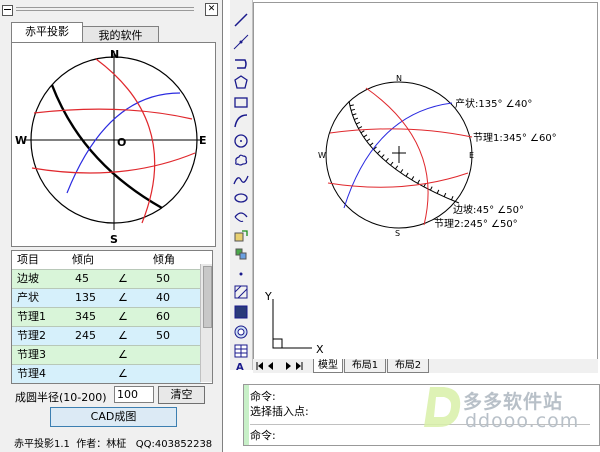 The image size is (600, 452). I want to click on layout-nav-arrows-icon, so click(281, 366).